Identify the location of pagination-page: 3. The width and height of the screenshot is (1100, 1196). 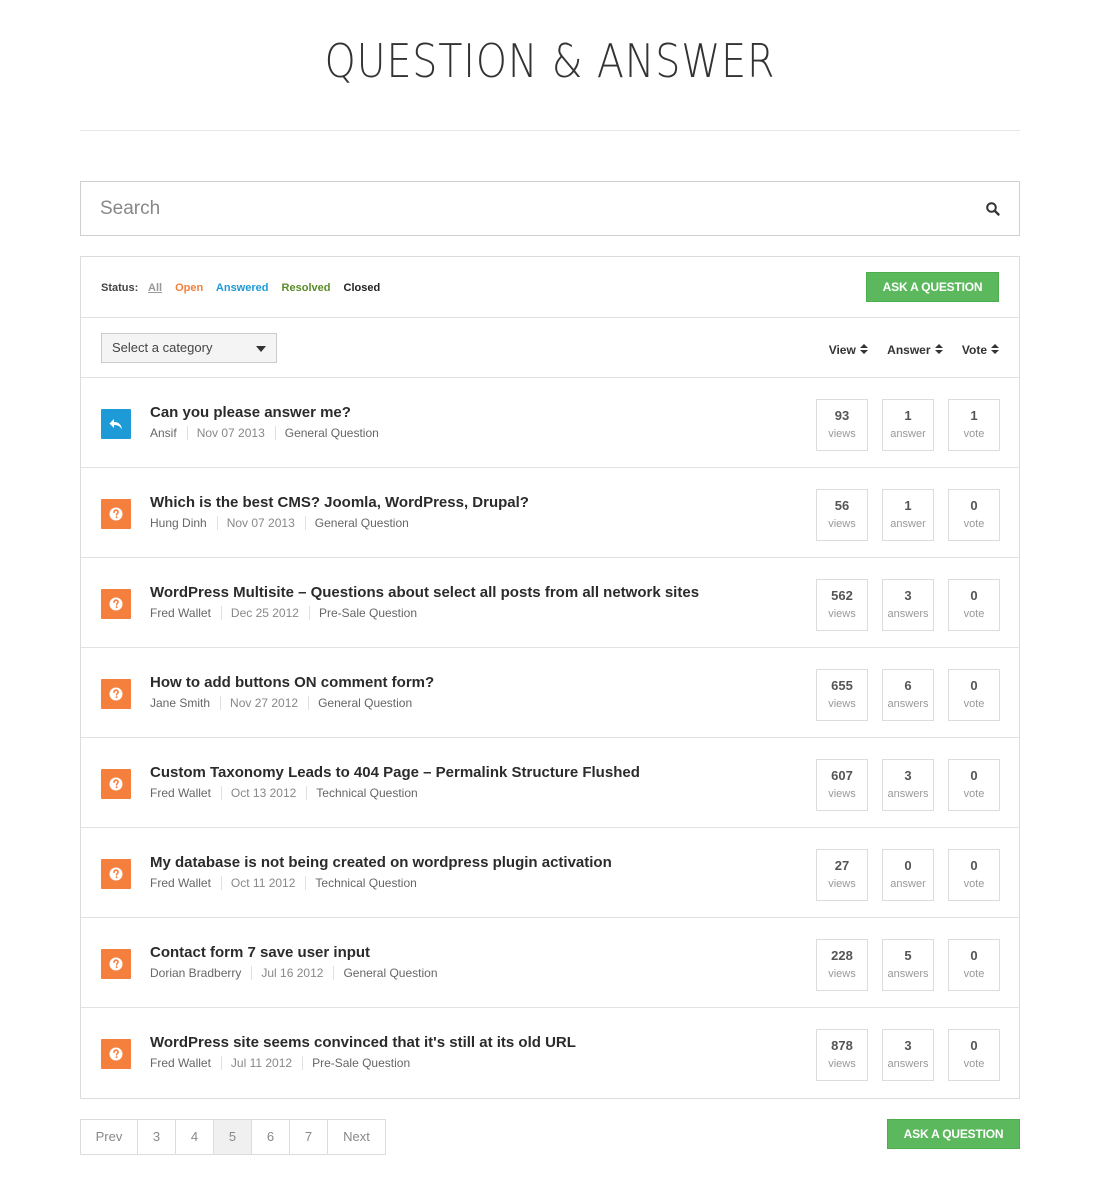
(157, 1137).